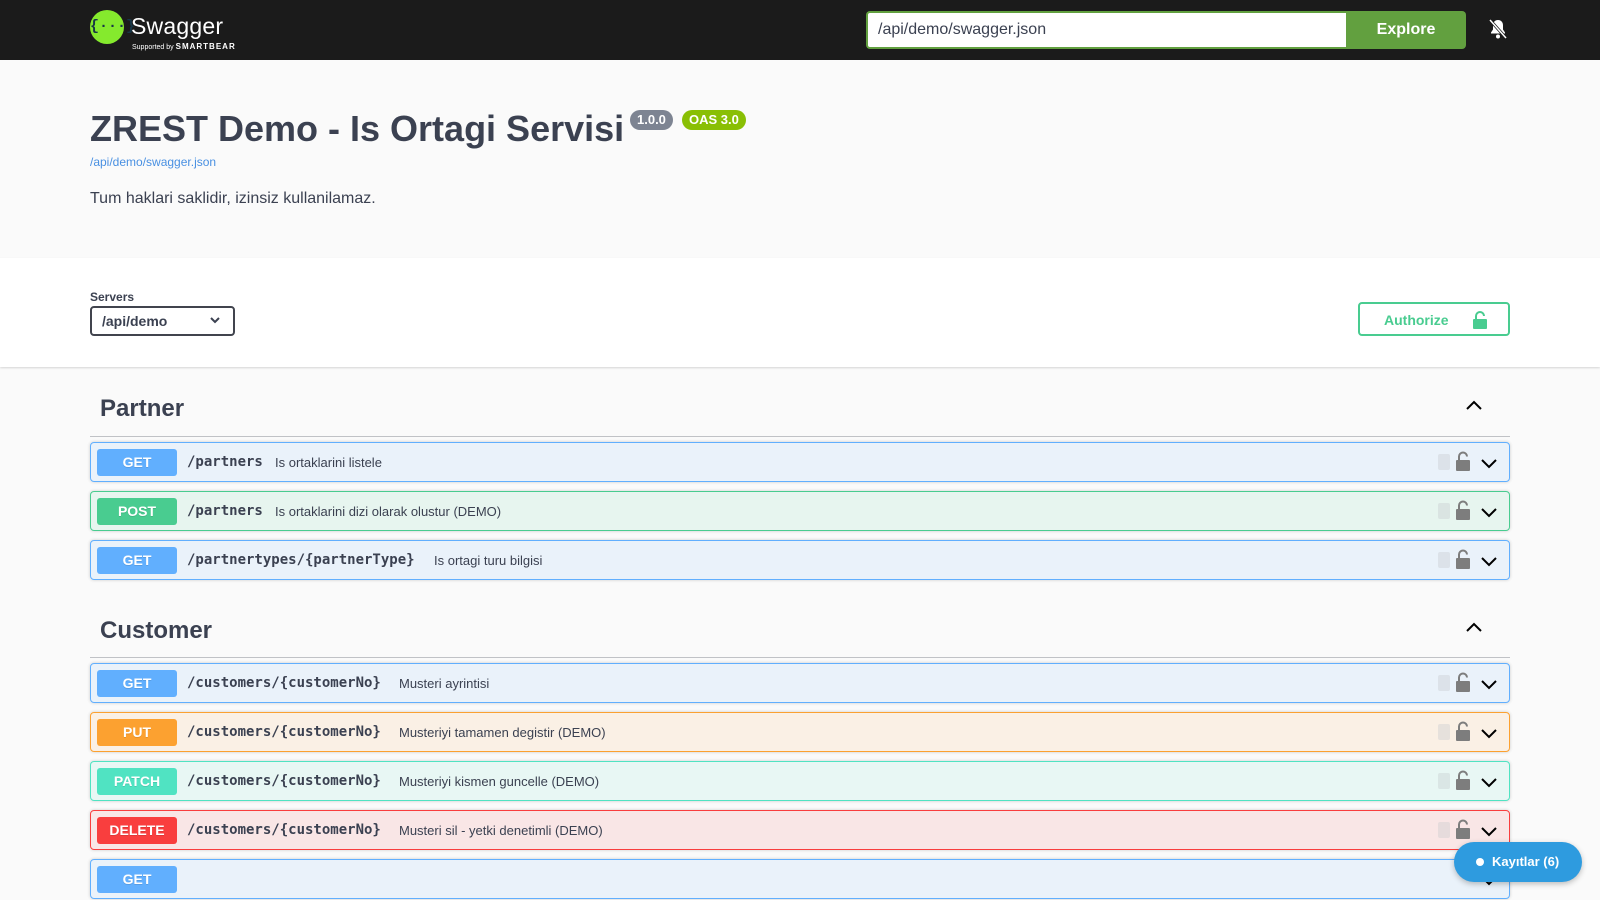  What do you see at coordinates (301, 560) in the screenshot?
I see `operation-path: /partnertypes/{partnerType}` at bounding box center [301, 560].